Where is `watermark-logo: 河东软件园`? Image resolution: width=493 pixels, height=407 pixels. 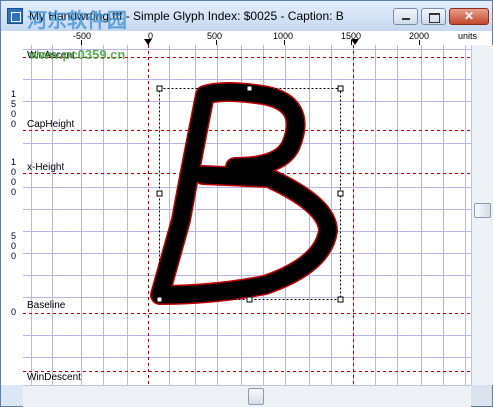 watermark-logo: 河东软件园 is located at coordinates (77, 21).